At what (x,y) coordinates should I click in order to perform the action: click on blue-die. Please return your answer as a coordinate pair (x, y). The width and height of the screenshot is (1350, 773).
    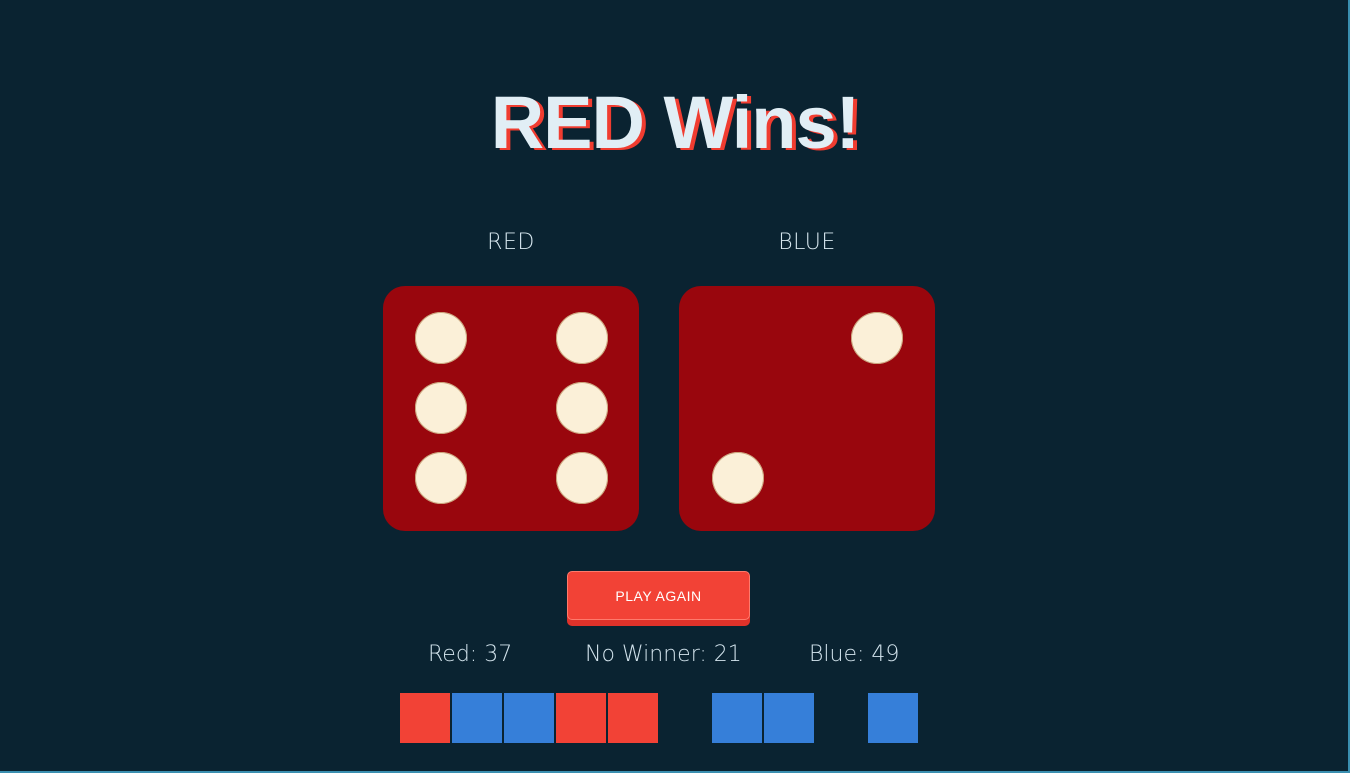
    Looking at the image, I should click on (807, 408).